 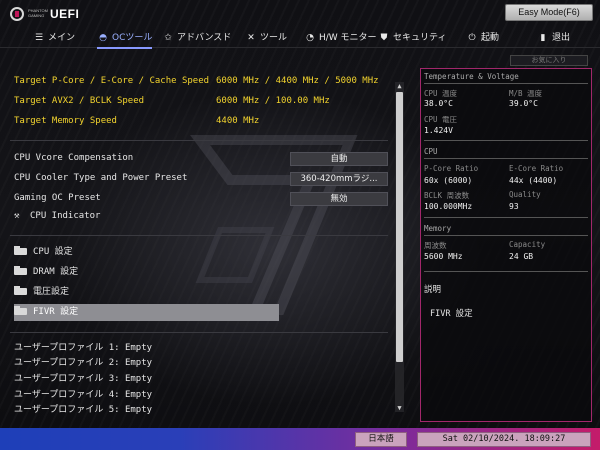 What do you see at coordinates (65, 121) in the screenshot?
I see `target-label: Target Memory Speed` at bounding box center [65, 121].